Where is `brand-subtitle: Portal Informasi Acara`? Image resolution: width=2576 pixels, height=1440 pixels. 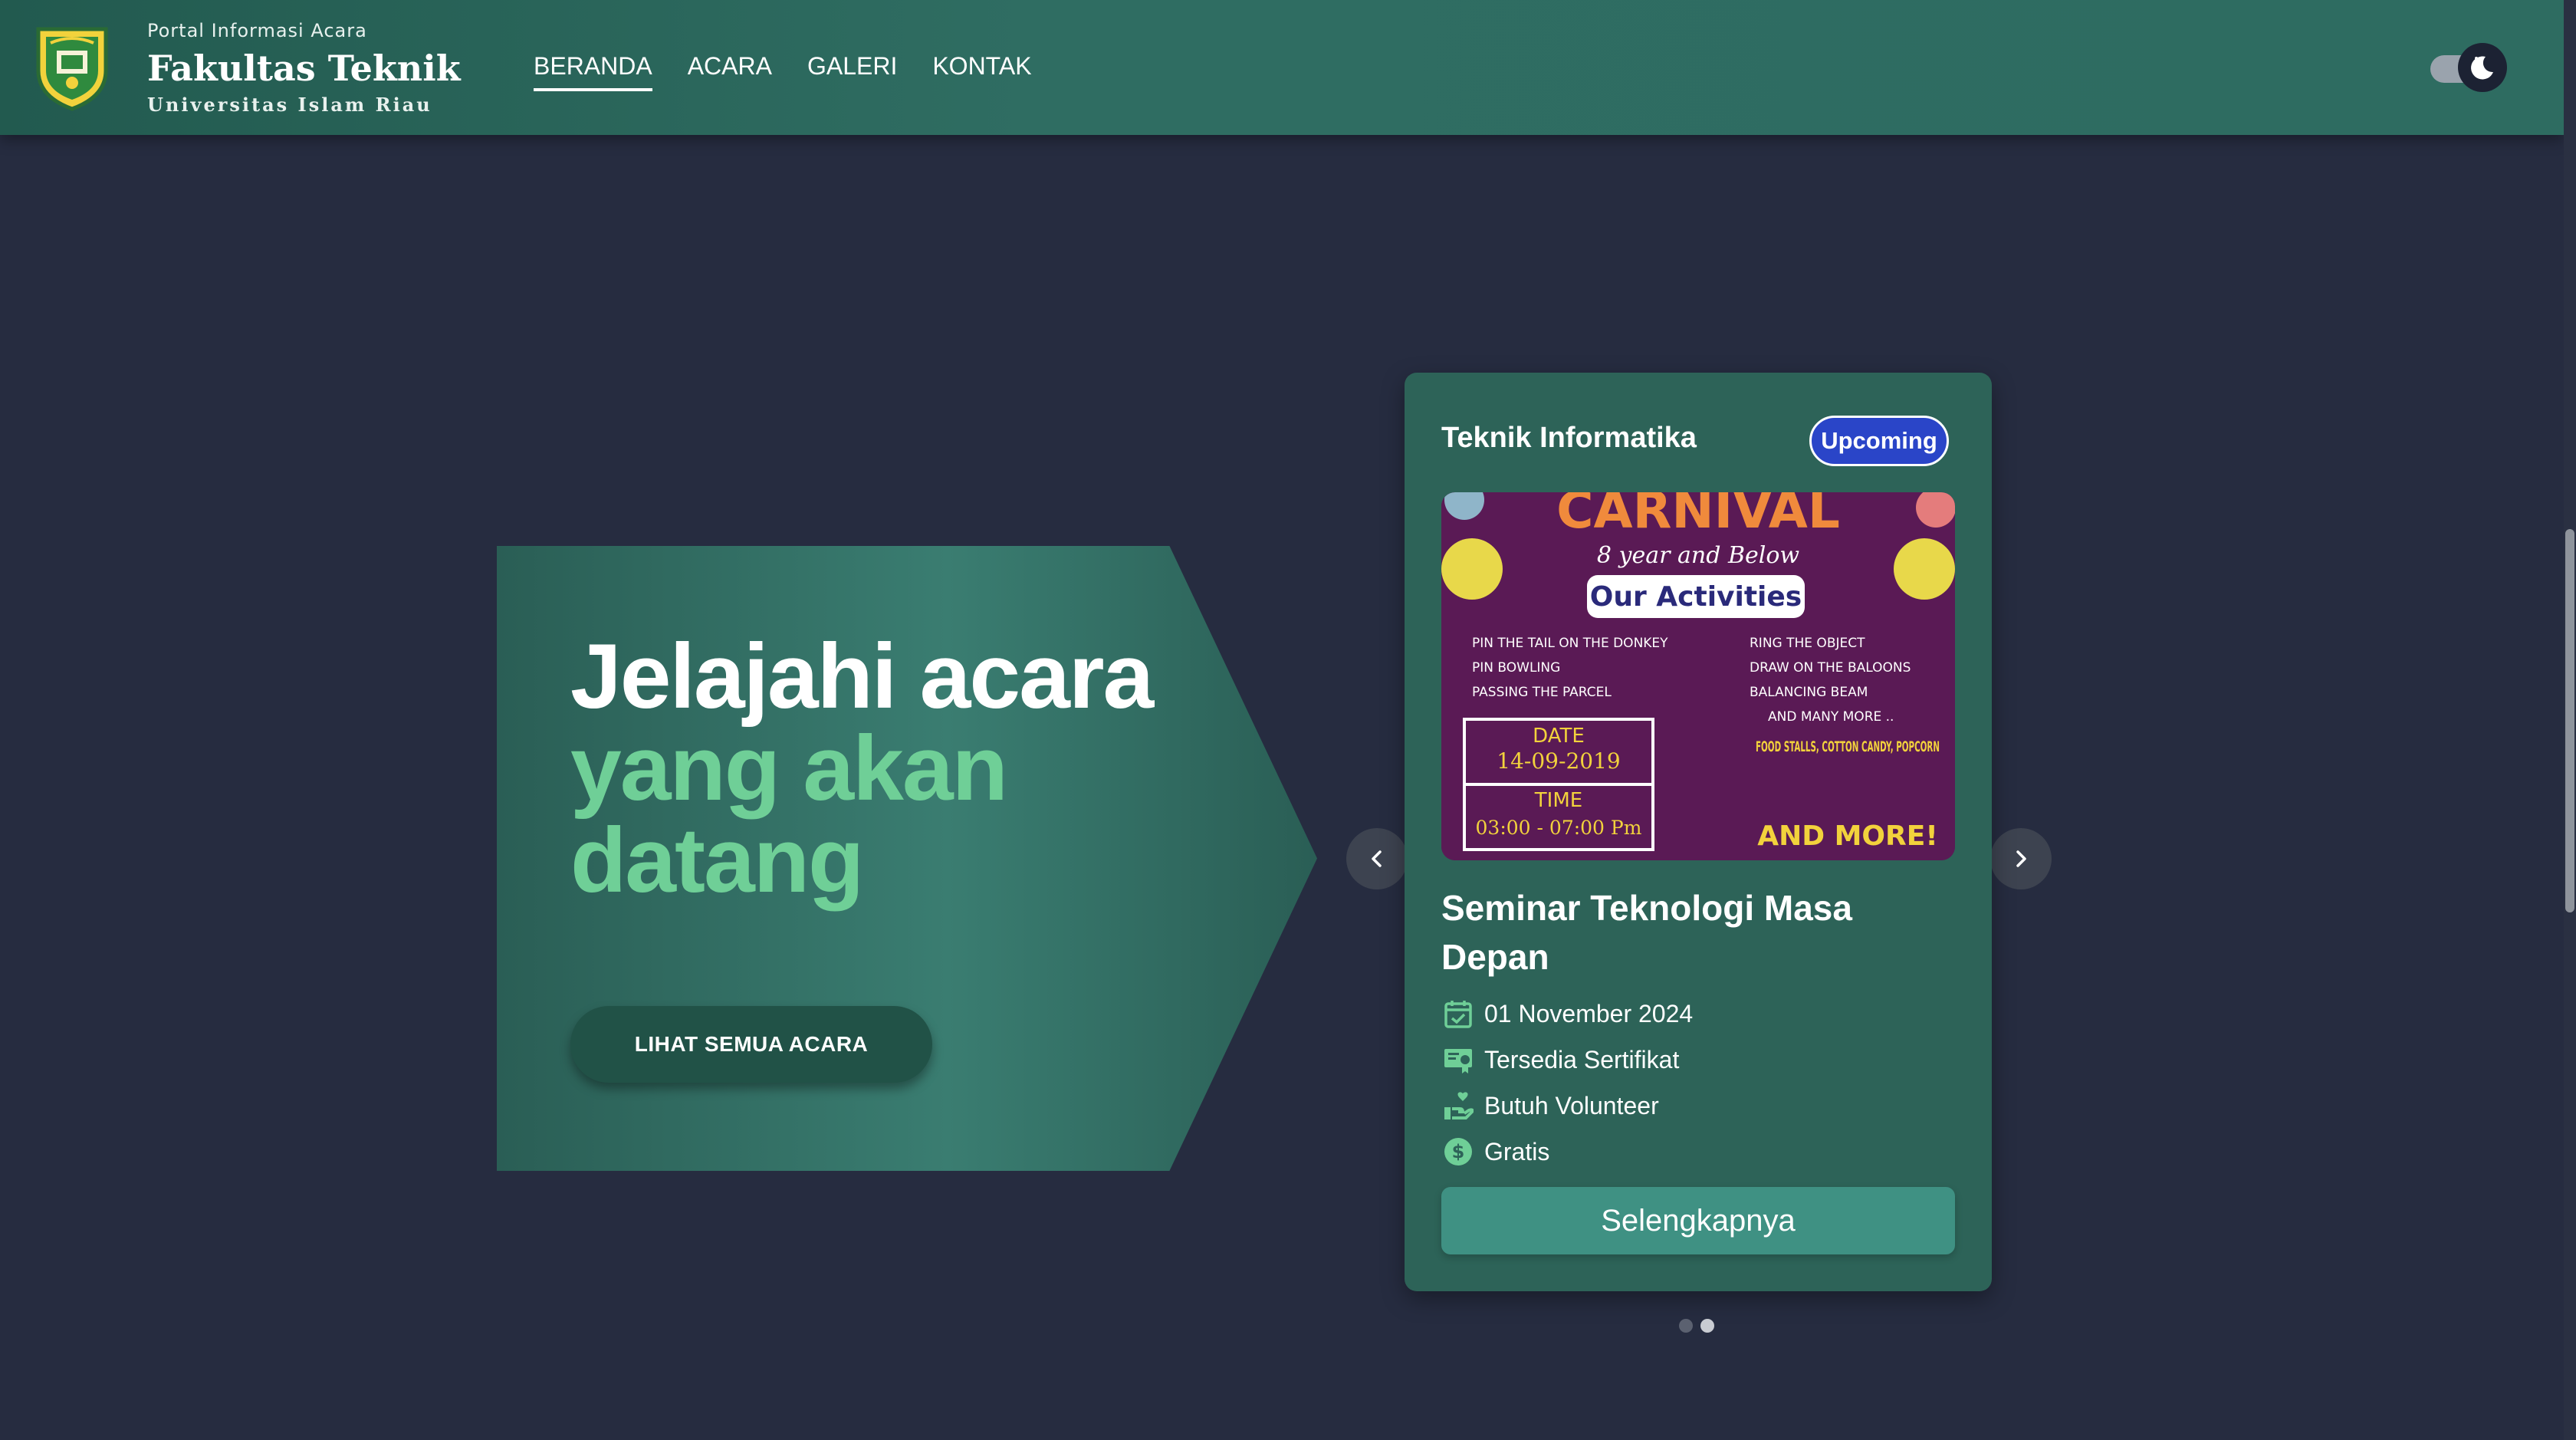
brand-subtitle: Portal Informasi Acara is located at coordinates (257, 30).